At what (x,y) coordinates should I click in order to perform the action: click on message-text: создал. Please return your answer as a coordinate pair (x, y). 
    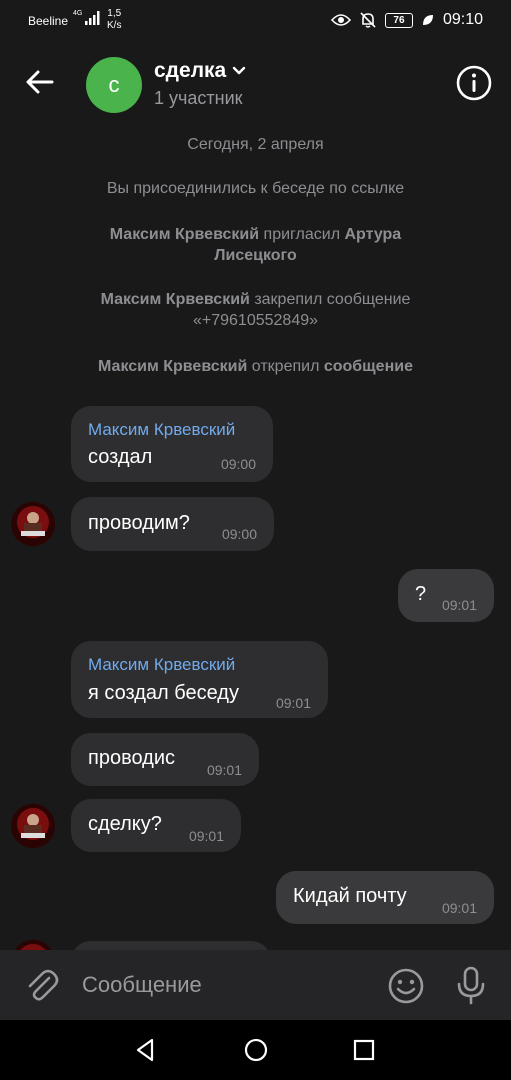
    Looking at the image, I should click on (120, 457).